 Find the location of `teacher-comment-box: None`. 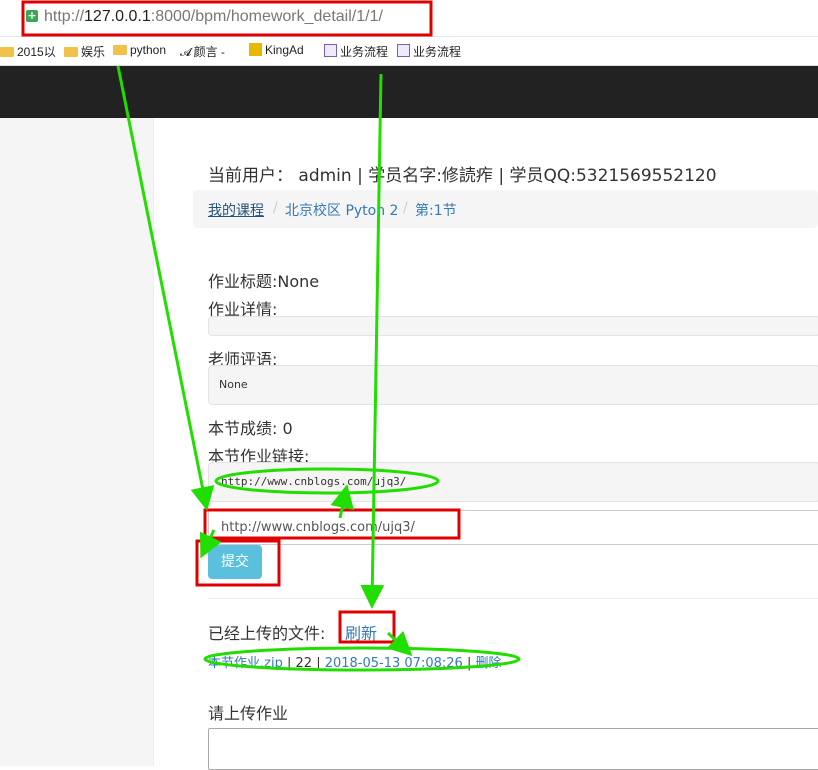

teacher-comment-box: None is located at coordinates (513, 385).